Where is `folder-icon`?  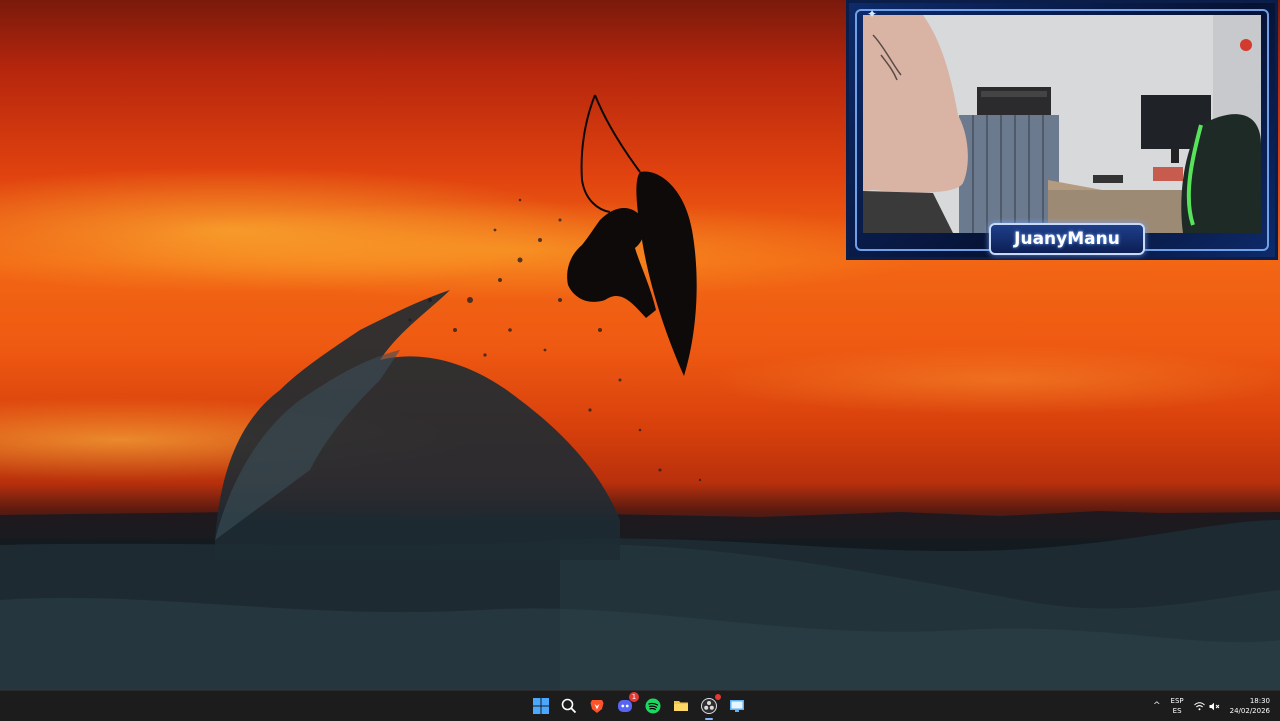 folder-icon is located at coordinates (681, 706).